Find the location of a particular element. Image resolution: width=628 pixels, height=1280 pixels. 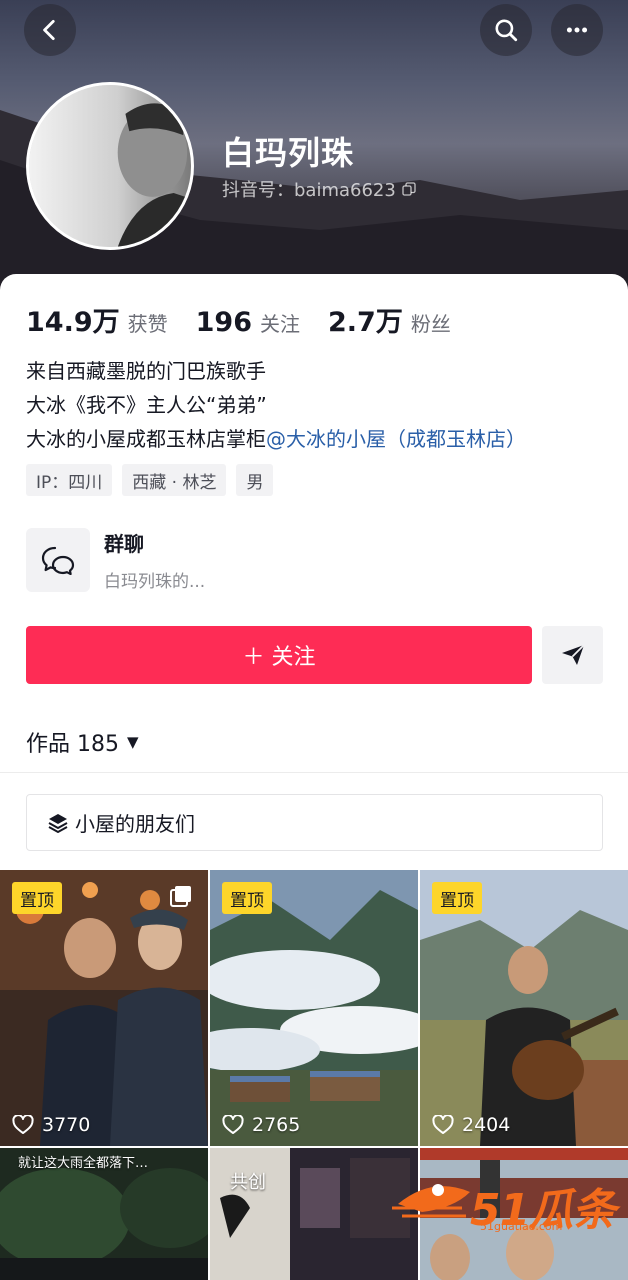

tab-works: 作品 185 ▼ is located at coordinates (82, 742).